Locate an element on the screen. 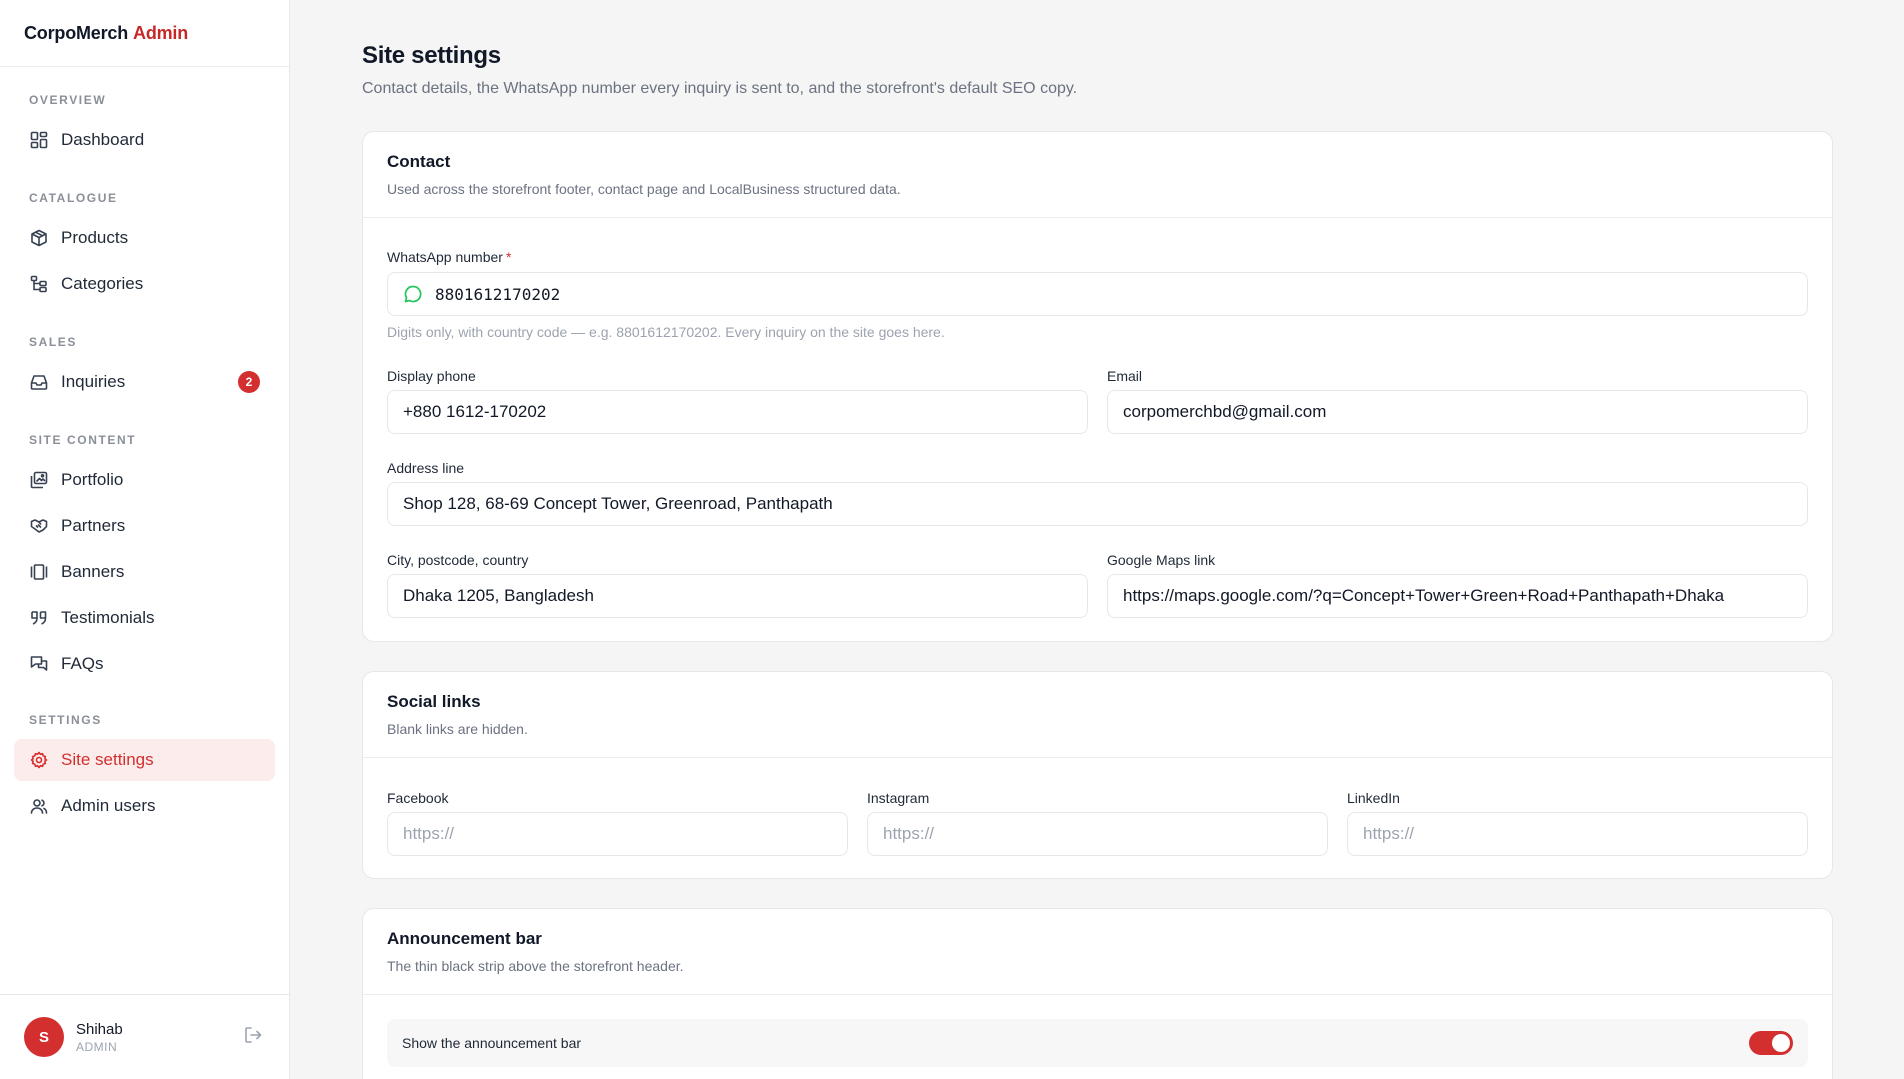 This screenshot has width=1904, height=1079. facebook-input: https:// is located at coordinates (617, 834).